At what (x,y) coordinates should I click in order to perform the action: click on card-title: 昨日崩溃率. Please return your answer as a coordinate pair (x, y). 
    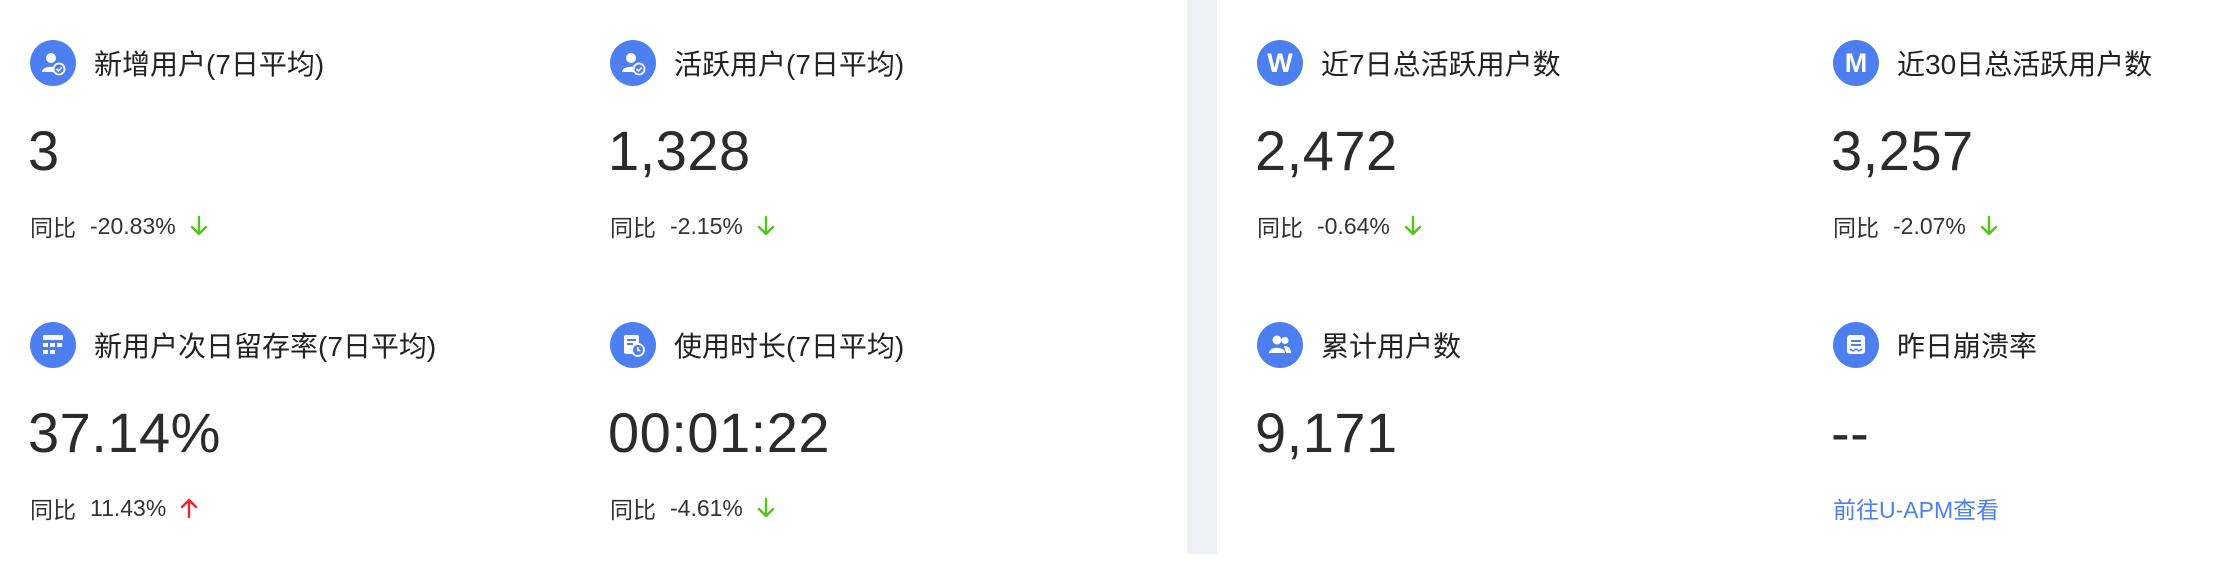
    Looking at the image, I should click on (1967, 346).